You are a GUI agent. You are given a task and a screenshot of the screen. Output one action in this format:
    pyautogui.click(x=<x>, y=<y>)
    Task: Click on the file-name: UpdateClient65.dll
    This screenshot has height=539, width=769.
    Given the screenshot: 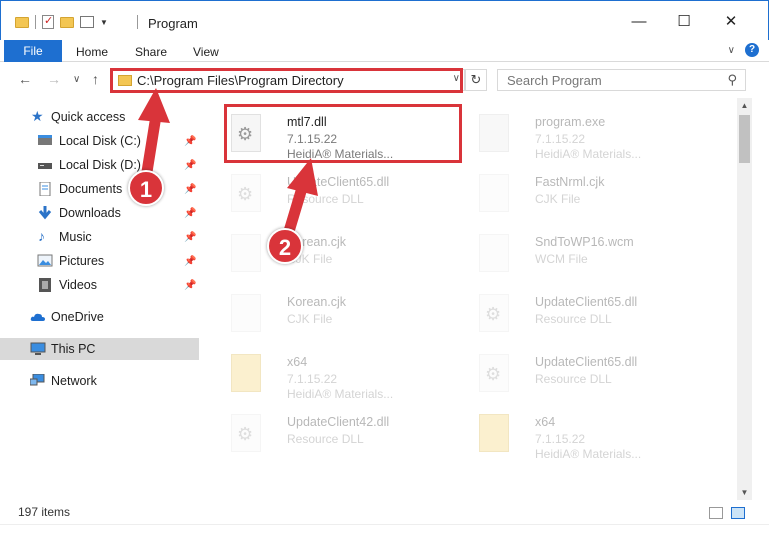 What is the action you would take?
    pyautogui.click(x=586, y=362)
    